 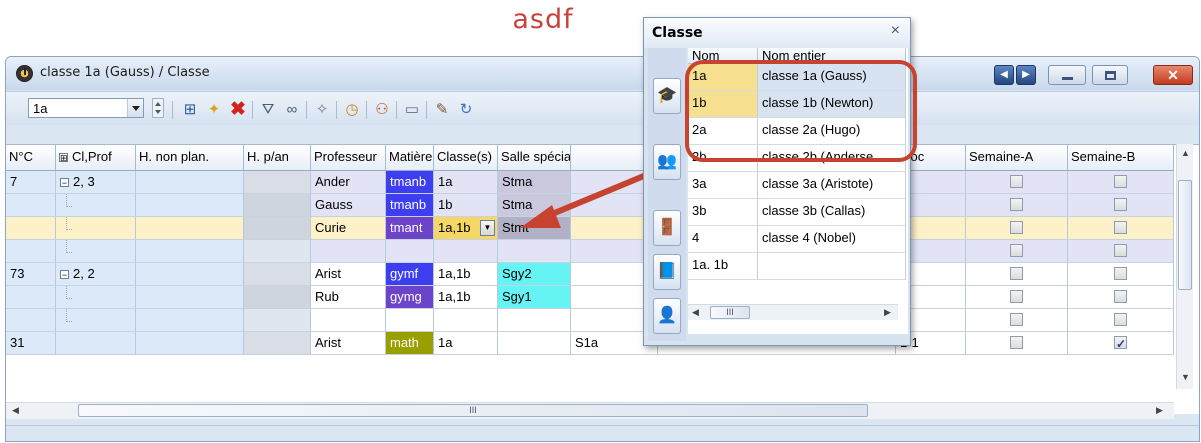 I want to click on scroll-up-icon: ▲, so click(x=1185, y=153).